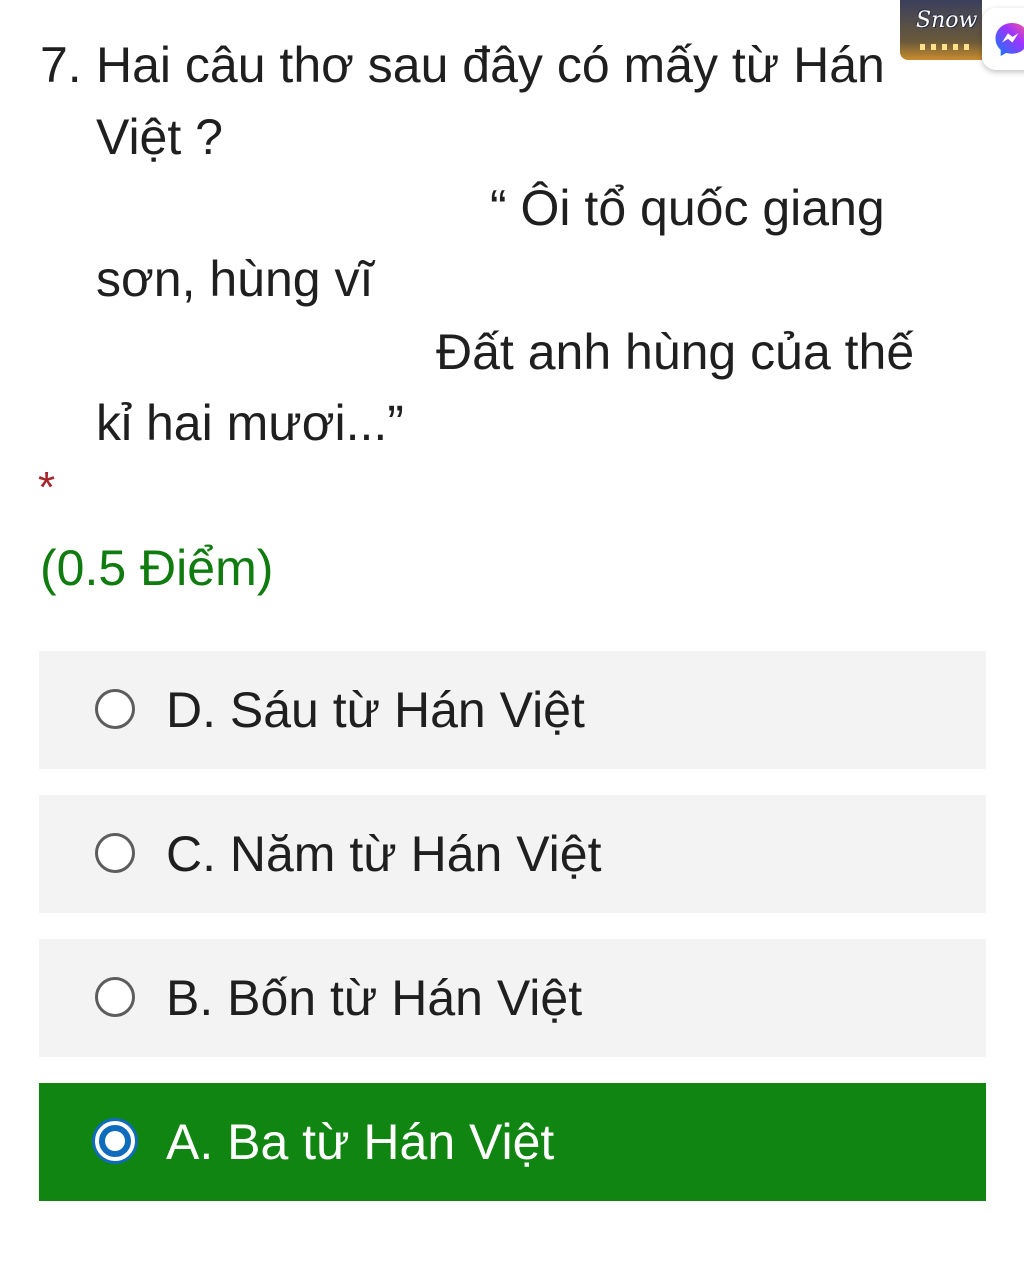 The height and width of the screenshot is (1280, 1024). Describe the element at coordinates (490, 65) in the screenshot. I see `question-text-line-1: Hai câu thơ sau đây có mấy từ Hán` at that location.